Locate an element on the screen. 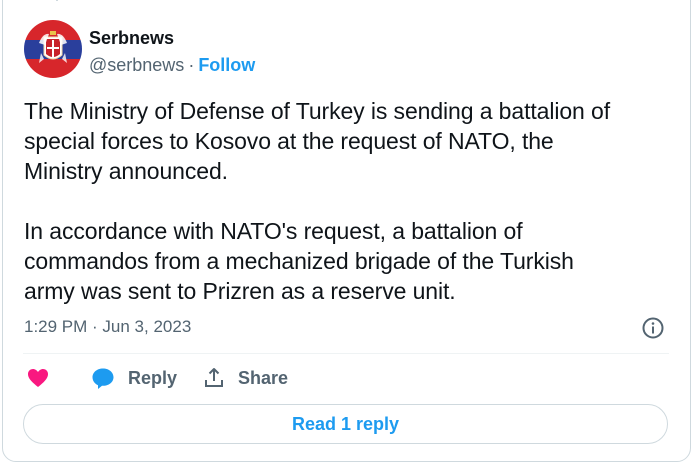 Image resolution: width=695 pixels, height=465 pixels. like-button is located at coordinates (38, 378).